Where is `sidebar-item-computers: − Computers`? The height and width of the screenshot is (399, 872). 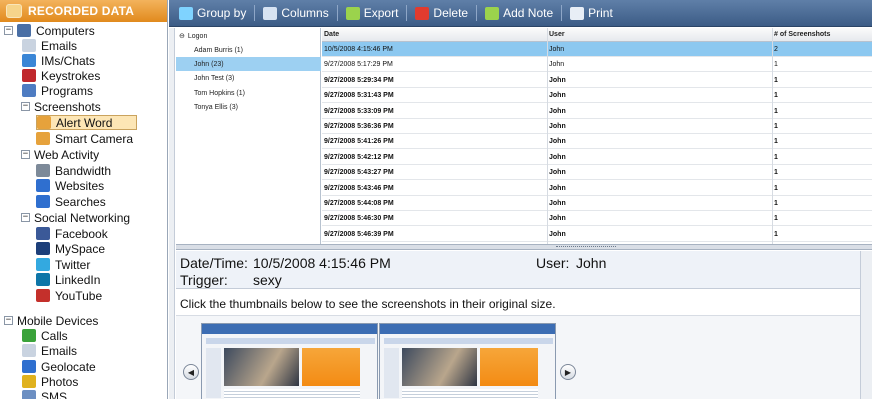 sidebar-item-computers: − Computers is located at coordinates (49, 30).